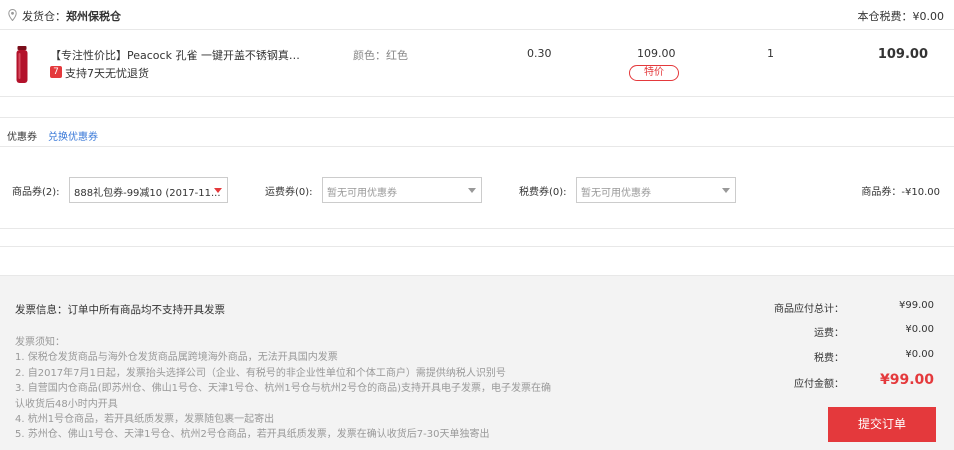 This screenshot has width=954, height=450. I want to click on product-color: 颜色：红色, so click(380, 55).